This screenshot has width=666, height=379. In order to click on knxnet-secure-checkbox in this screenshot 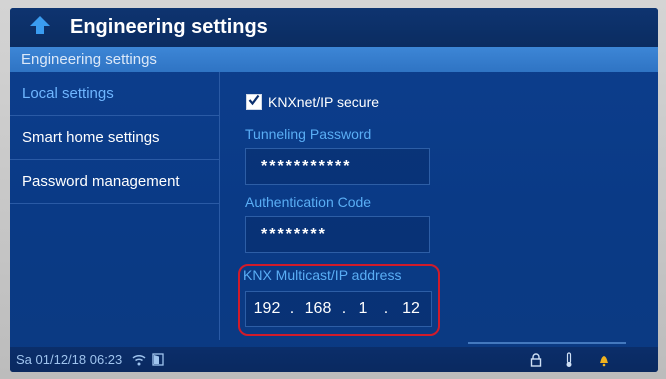, I will do `click(254, 102)`.